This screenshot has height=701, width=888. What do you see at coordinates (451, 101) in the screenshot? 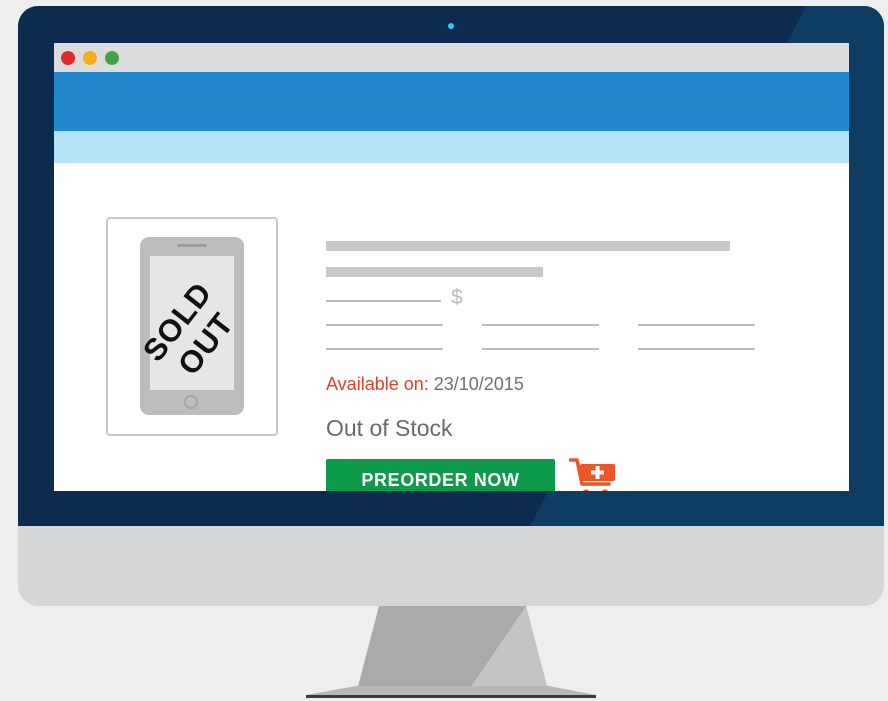
I see `site-header` at bounding box center [451, 101].